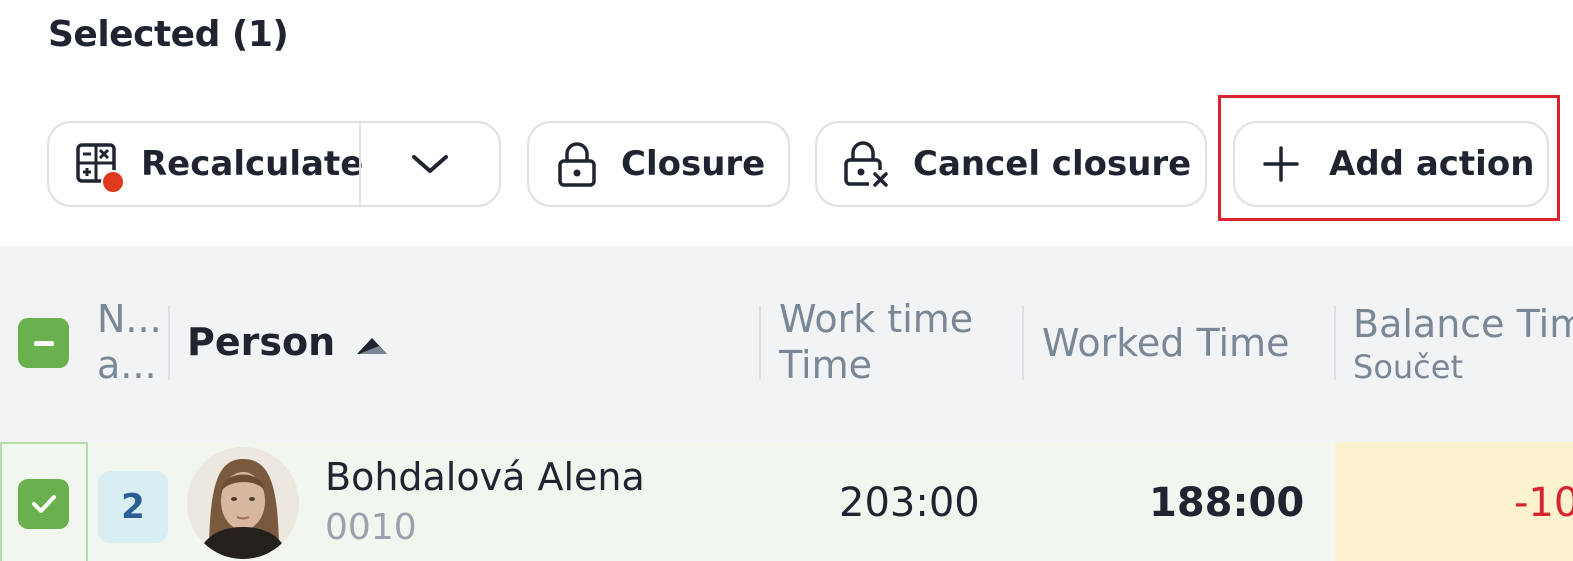 The height and width of the screenshot is (561, 1573). Describe the element at coordinates (113, 182) in the screenshot. I see `notification-dot` at that location.